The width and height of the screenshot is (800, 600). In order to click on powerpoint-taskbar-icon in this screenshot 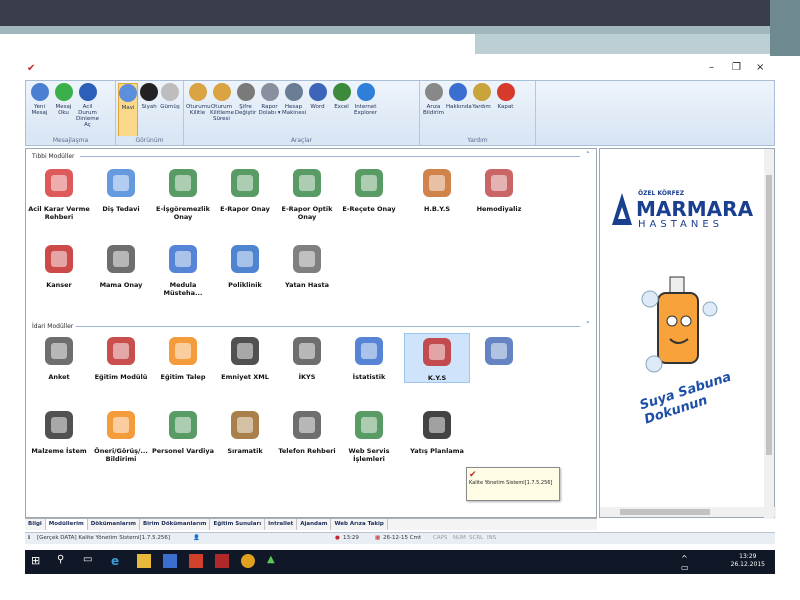, I will do `click(196, 561)`.